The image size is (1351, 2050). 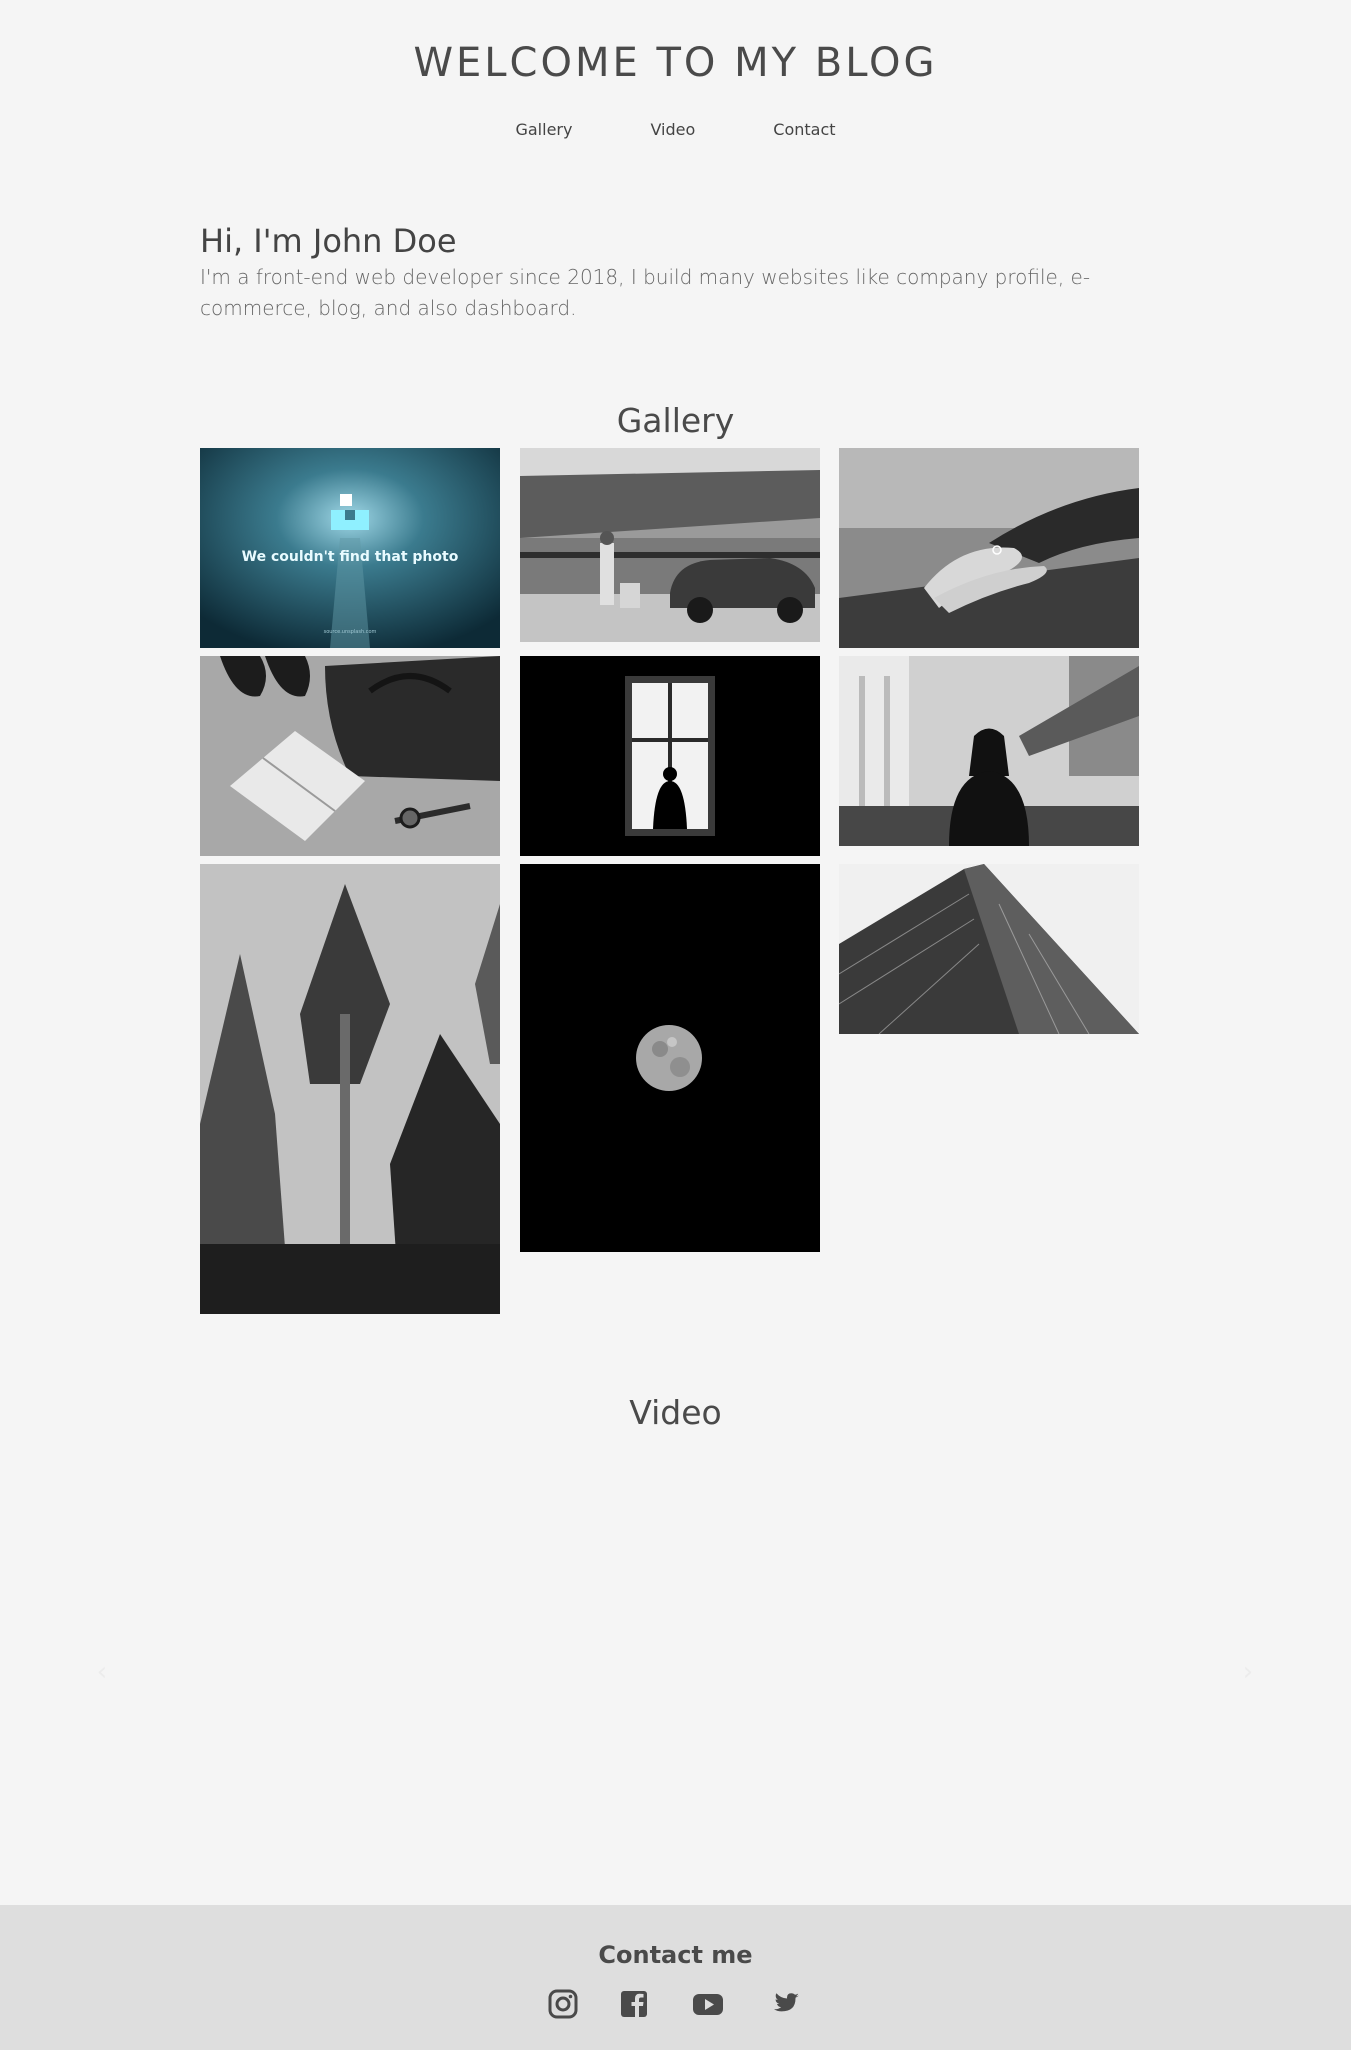 What do you see at coordinates (785, 2004) in the screenshot?
I see `twitter-icon` at bounding box center [785, 2004].